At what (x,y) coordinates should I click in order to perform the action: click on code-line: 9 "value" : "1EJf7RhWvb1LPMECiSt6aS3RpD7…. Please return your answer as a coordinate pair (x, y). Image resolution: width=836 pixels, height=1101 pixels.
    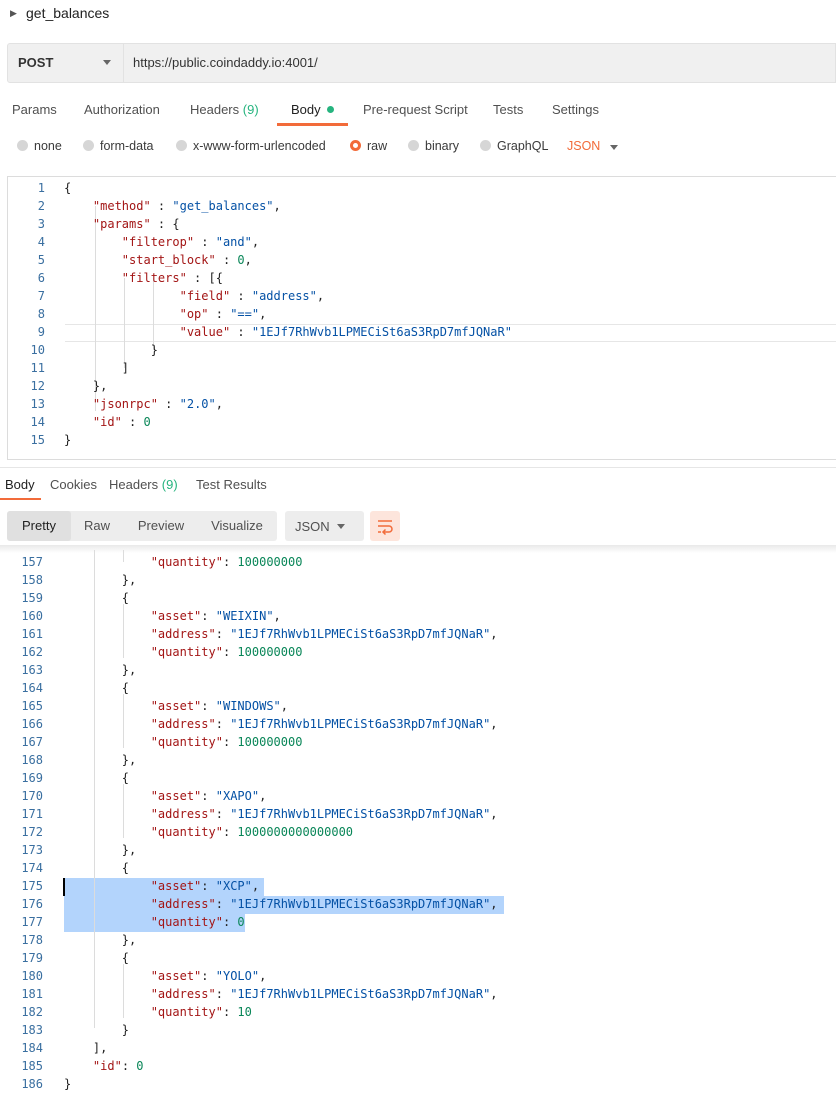
    Looking at the image, I should click on (418, 332).